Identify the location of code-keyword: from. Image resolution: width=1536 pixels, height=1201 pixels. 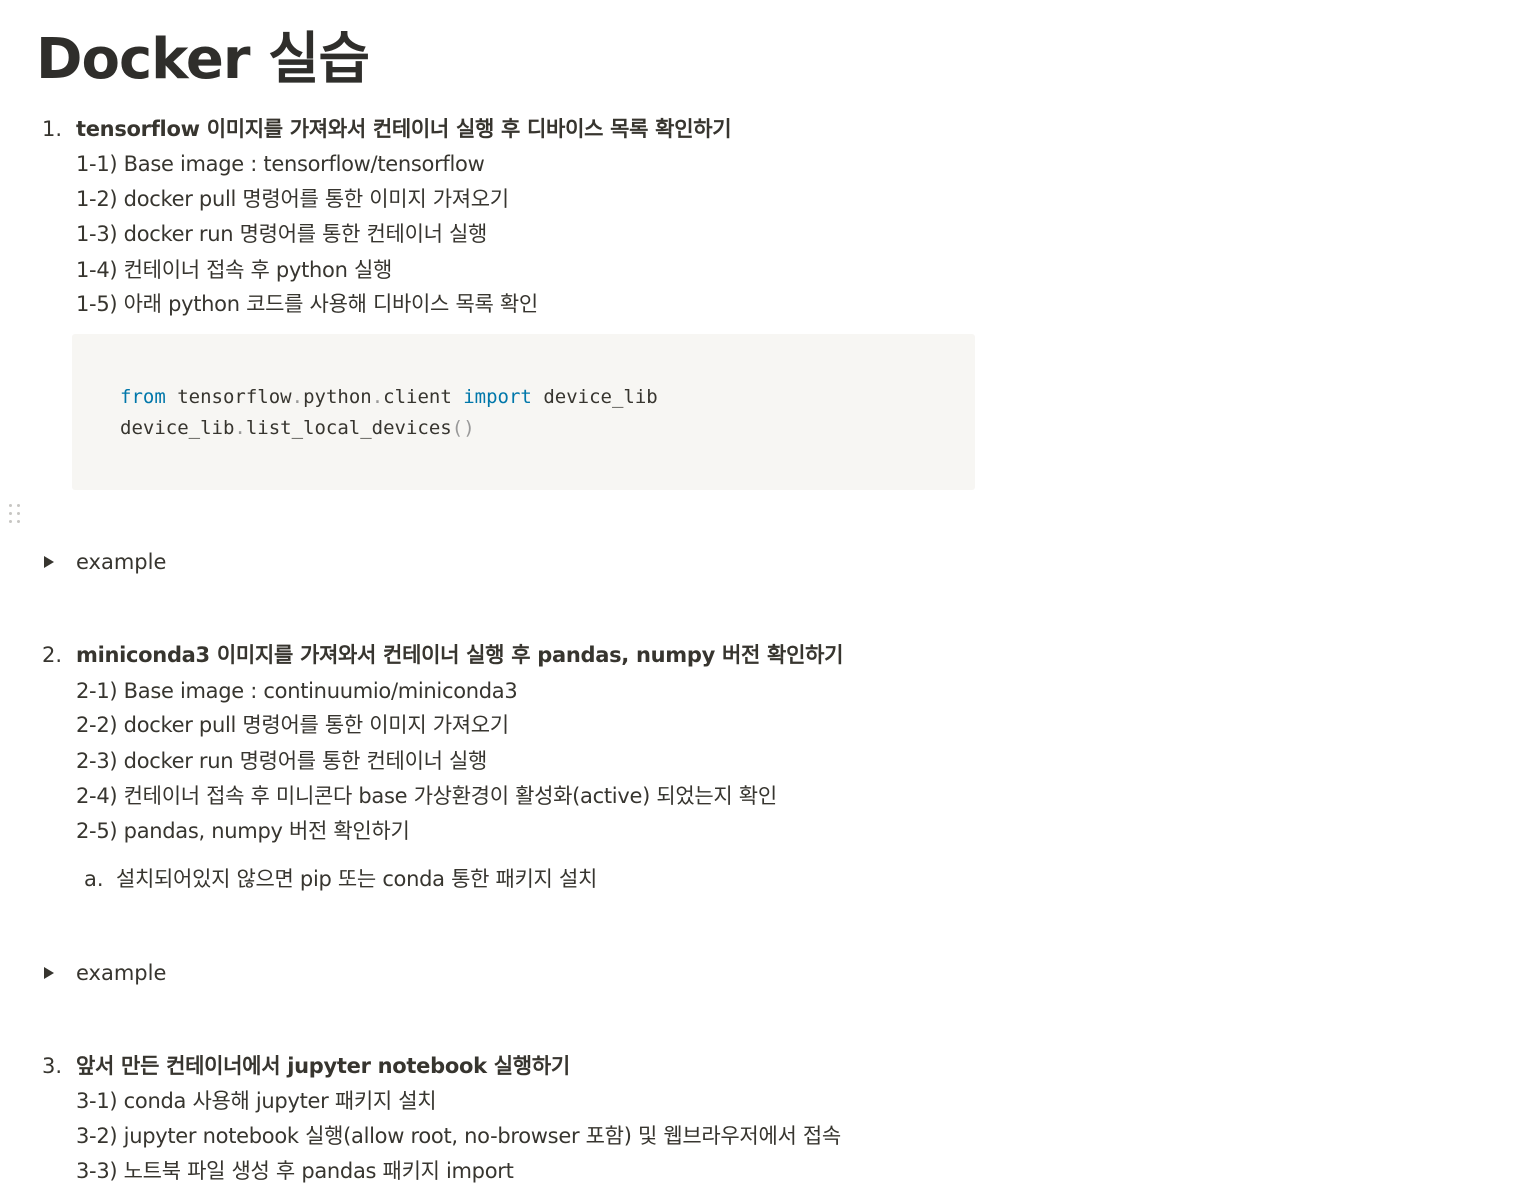
(143, 397).